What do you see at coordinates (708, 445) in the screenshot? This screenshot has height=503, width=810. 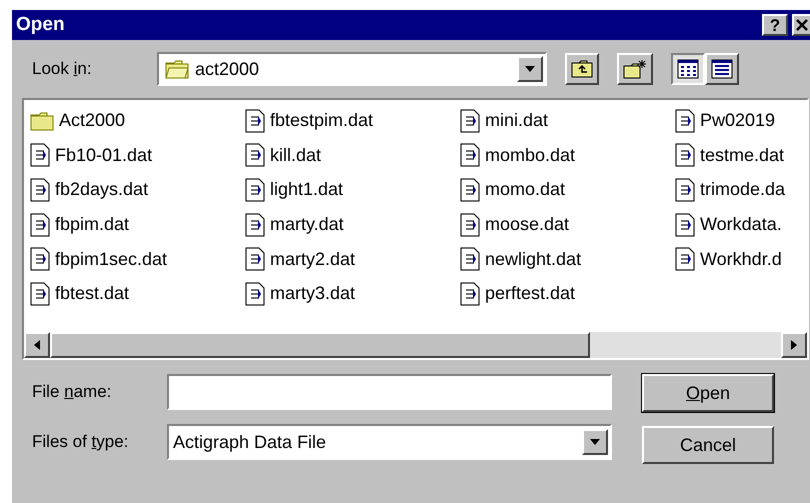 I see `cancel-button: Cancel` at bounding box center [708, 445].